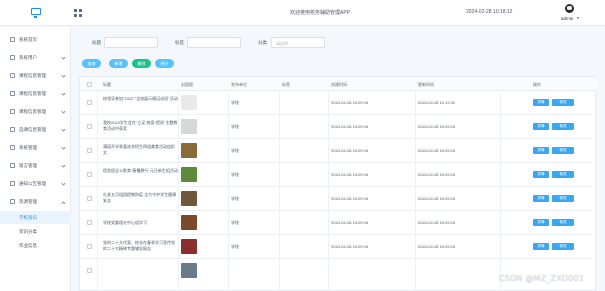 This screenshot has height=291, width=605. Describe the element at coordinates (63, 203) in the screenshot. I see `chevron-up-icon` at that location.